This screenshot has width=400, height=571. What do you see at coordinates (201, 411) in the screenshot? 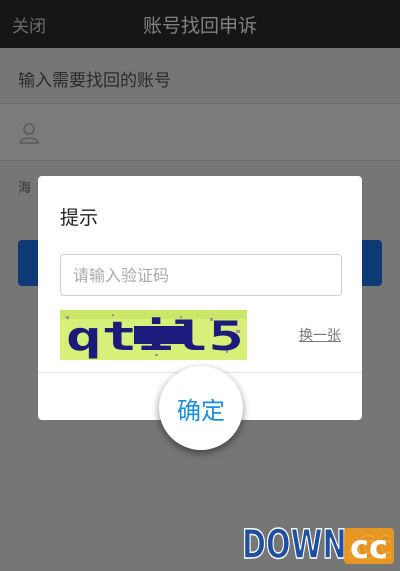
I see `confirm-label: 确定` at bounding box center [201, 411].